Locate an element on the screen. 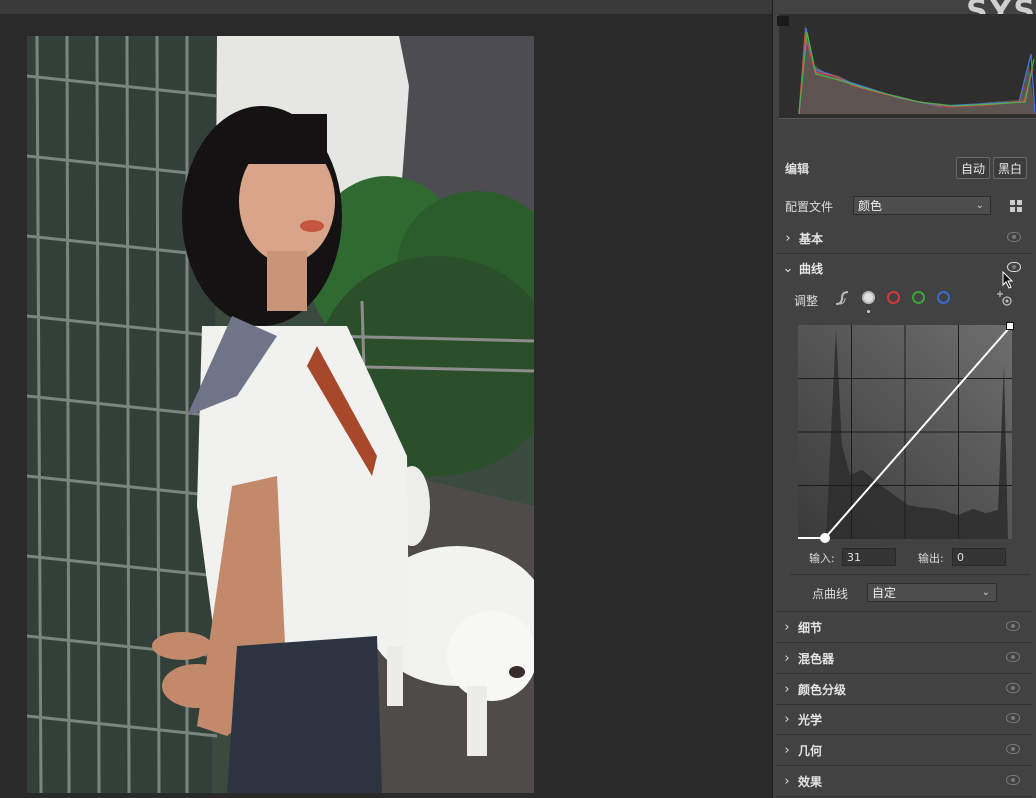 The height and width of the screenshot is (798, 1036). input-field: 31 is located at coordinates (869, 557).